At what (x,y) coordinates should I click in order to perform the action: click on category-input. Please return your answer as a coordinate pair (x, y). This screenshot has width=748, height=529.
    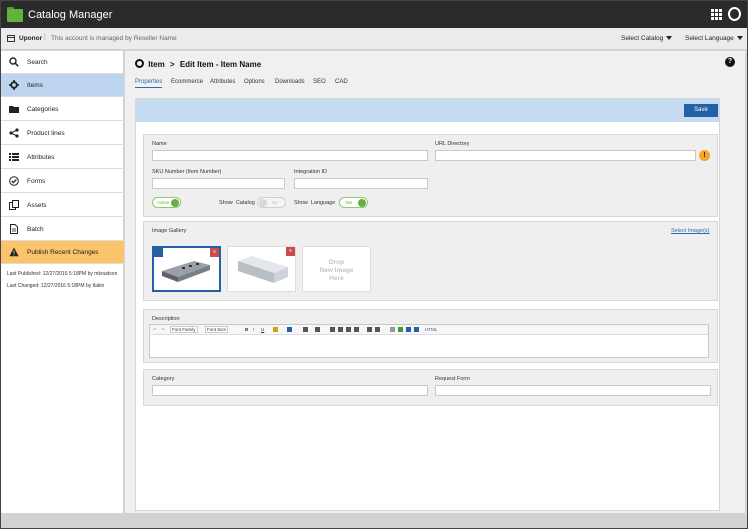
    Looking at the image, I should click on (290, 390).